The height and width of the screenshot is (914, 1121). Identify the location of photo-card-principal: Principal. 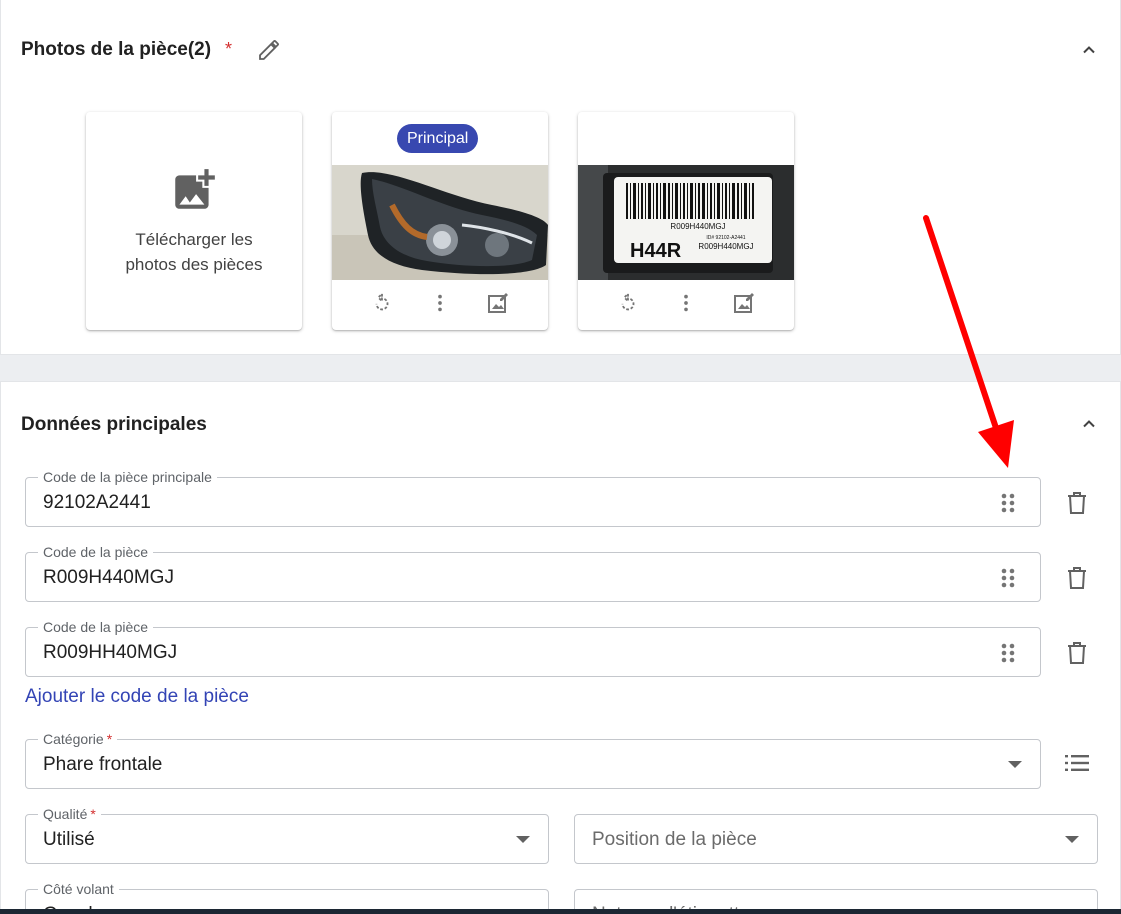
(440, 221).